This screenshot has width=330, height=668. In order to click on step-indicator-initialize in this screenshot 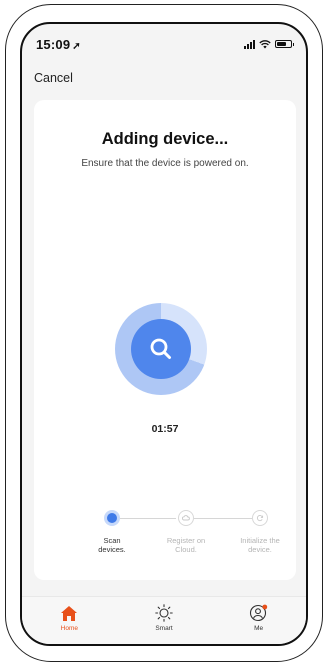, I will do `click(260, 518)`.